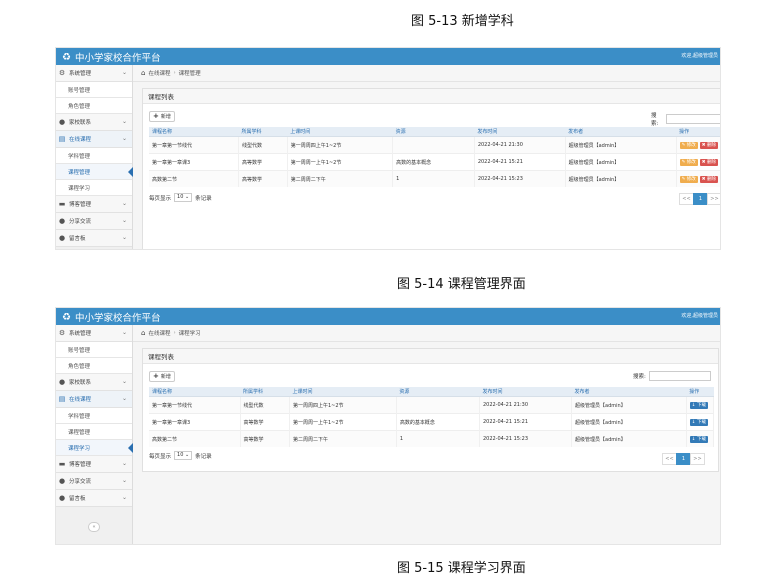 This screenshot has width=774, height=576. Describe the element at coordinates (62, 122) in the screenshot. I see `tag-icon: ●` at that location.